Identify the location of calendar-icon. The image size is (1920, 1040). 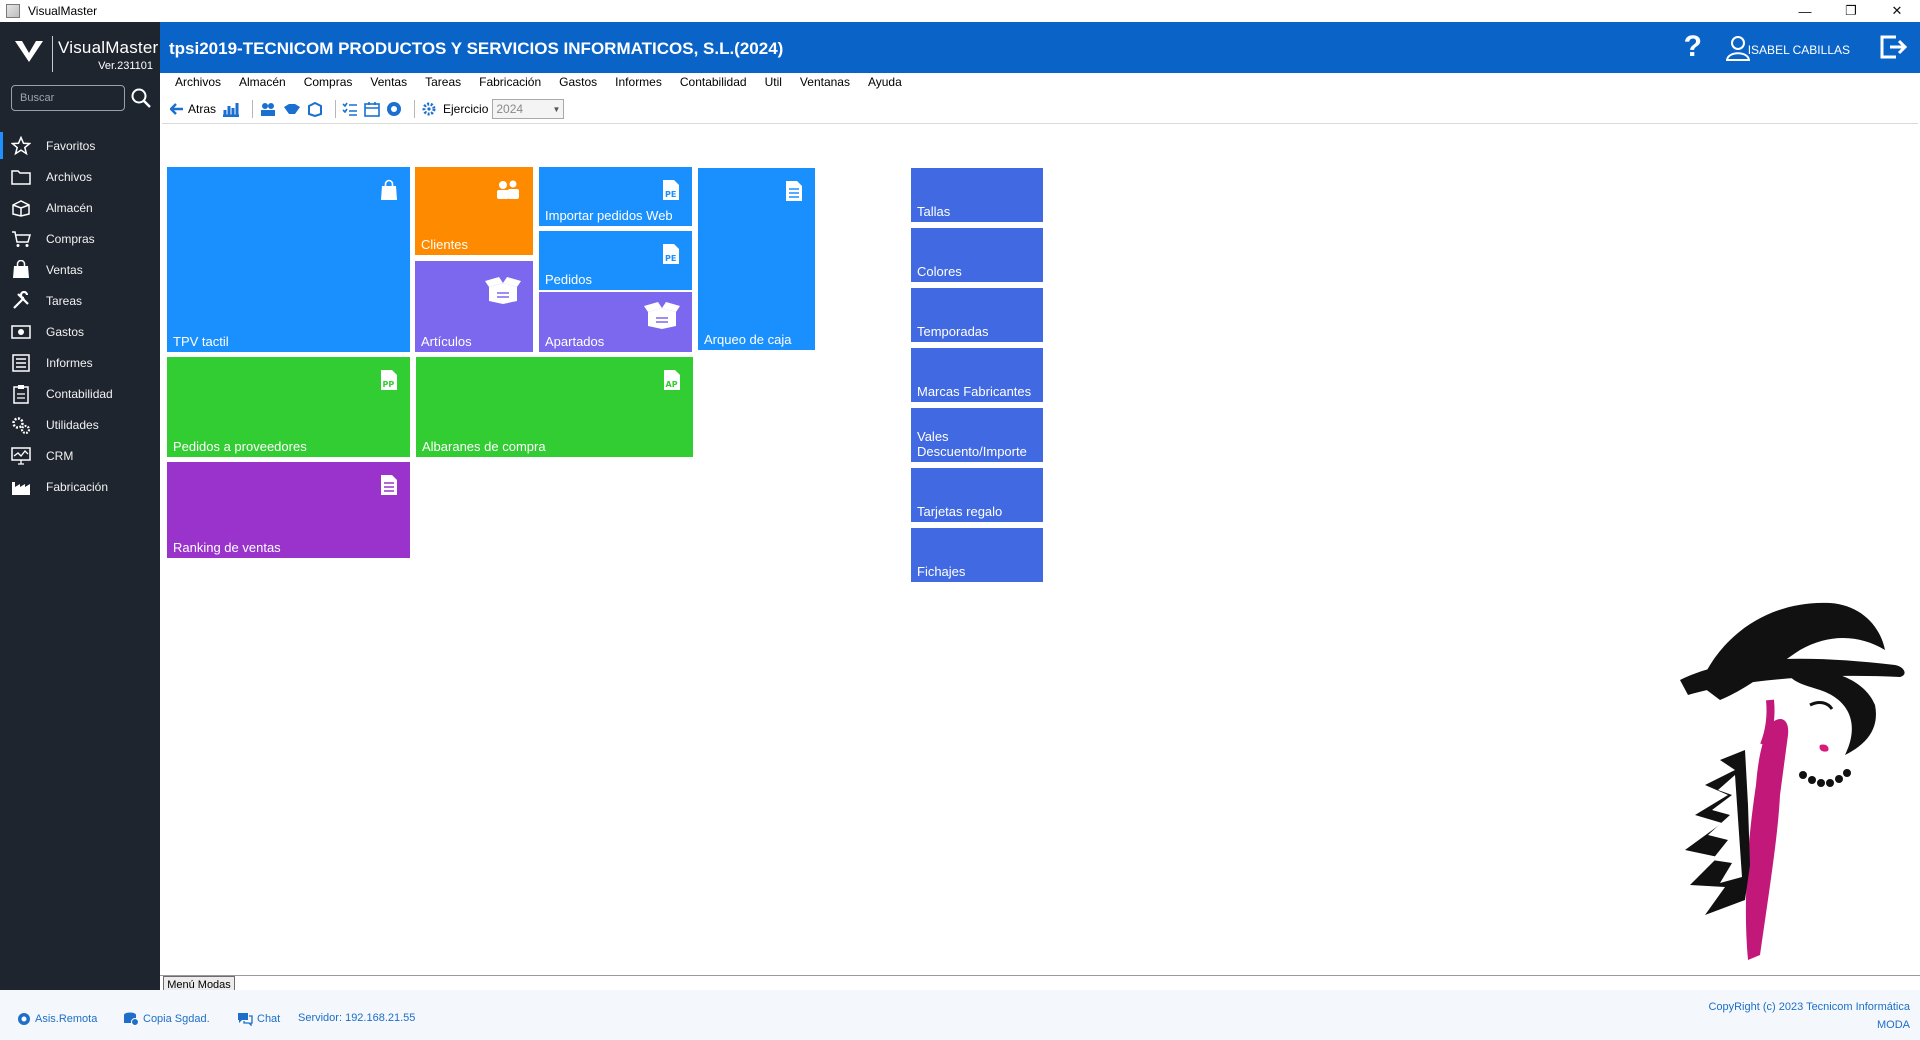
(372, 109).